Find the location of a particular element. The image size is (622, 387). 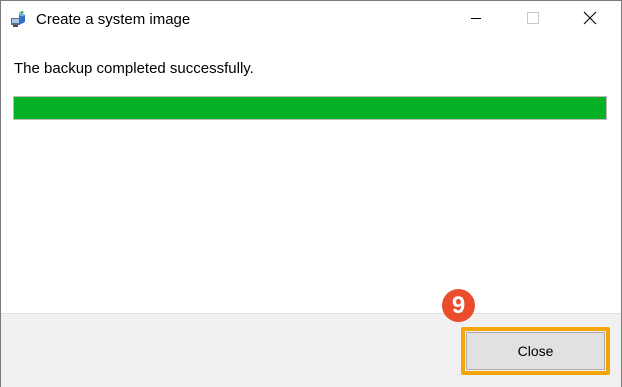

system-image-backup-icon is located at coordinates (19, 19).